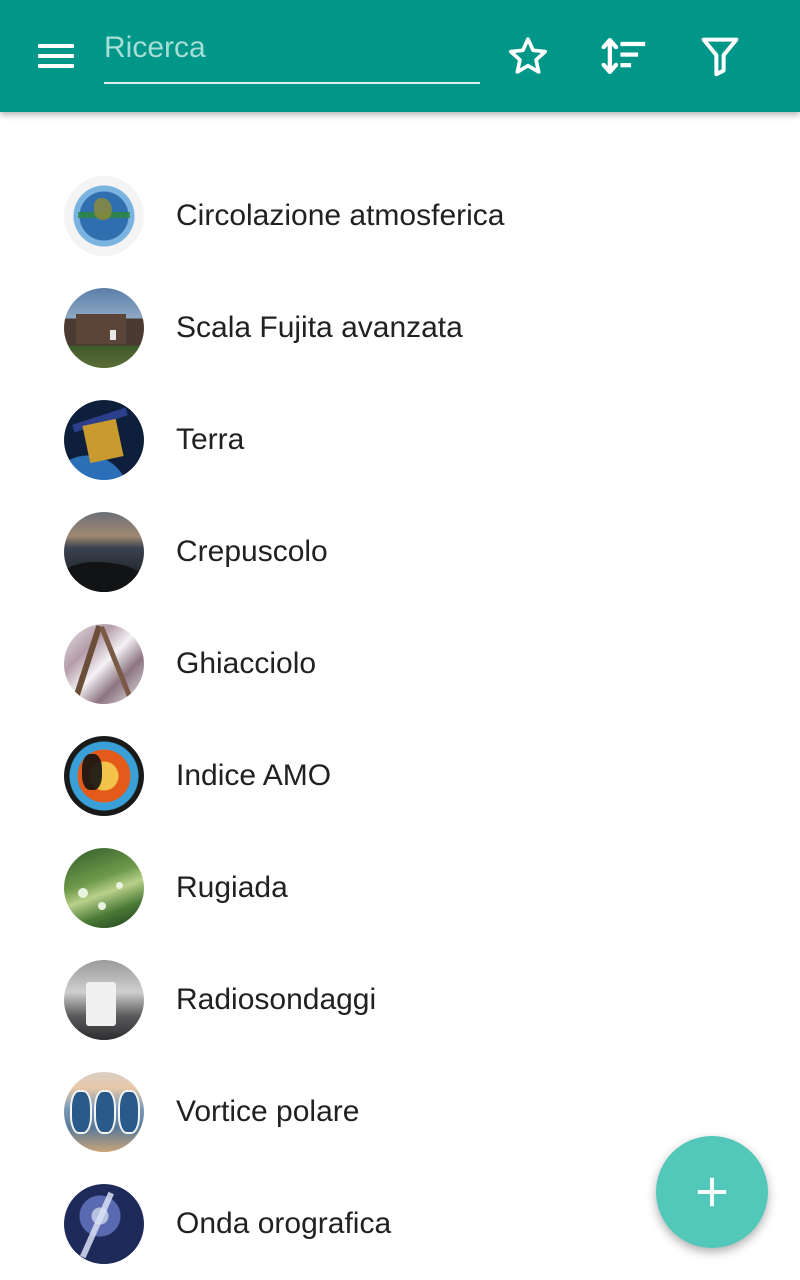 The height and width of the screenshot is (1280, 800). Describe the element at coordinates (104, 1000) in the screenshot. I see `radiosonde-thumbnail` at that location.